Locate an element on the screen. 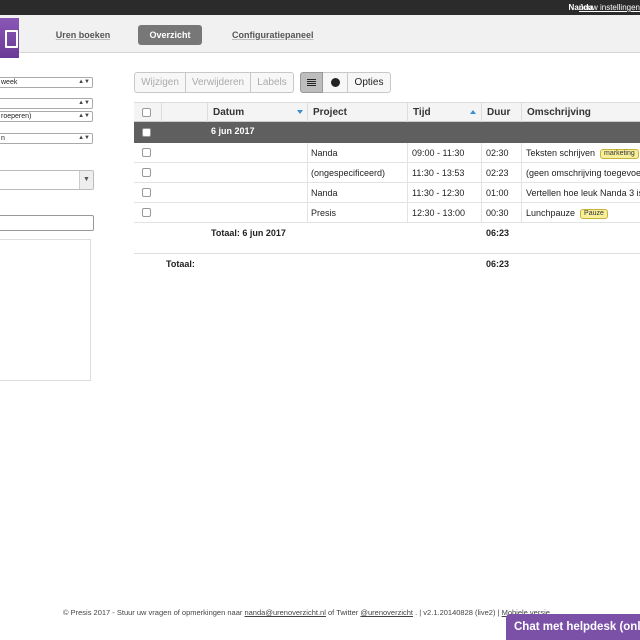 This screenshot has width=640, height=640. circle-icon is located at coordinates (335, 82).